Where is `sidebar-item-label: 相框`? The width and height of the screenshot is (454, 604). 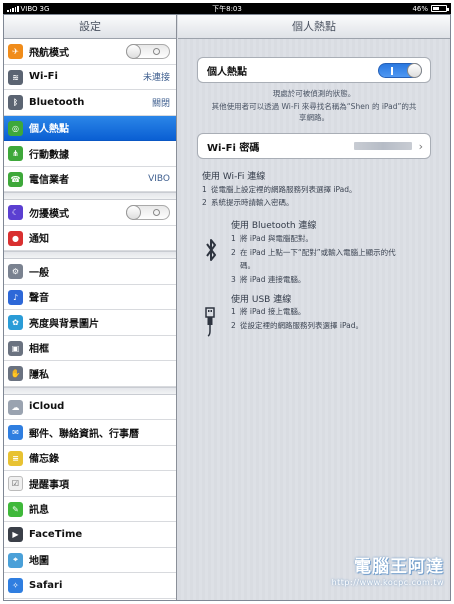 sidebar-item-label: 相框 is located at coordinates (39, 350).